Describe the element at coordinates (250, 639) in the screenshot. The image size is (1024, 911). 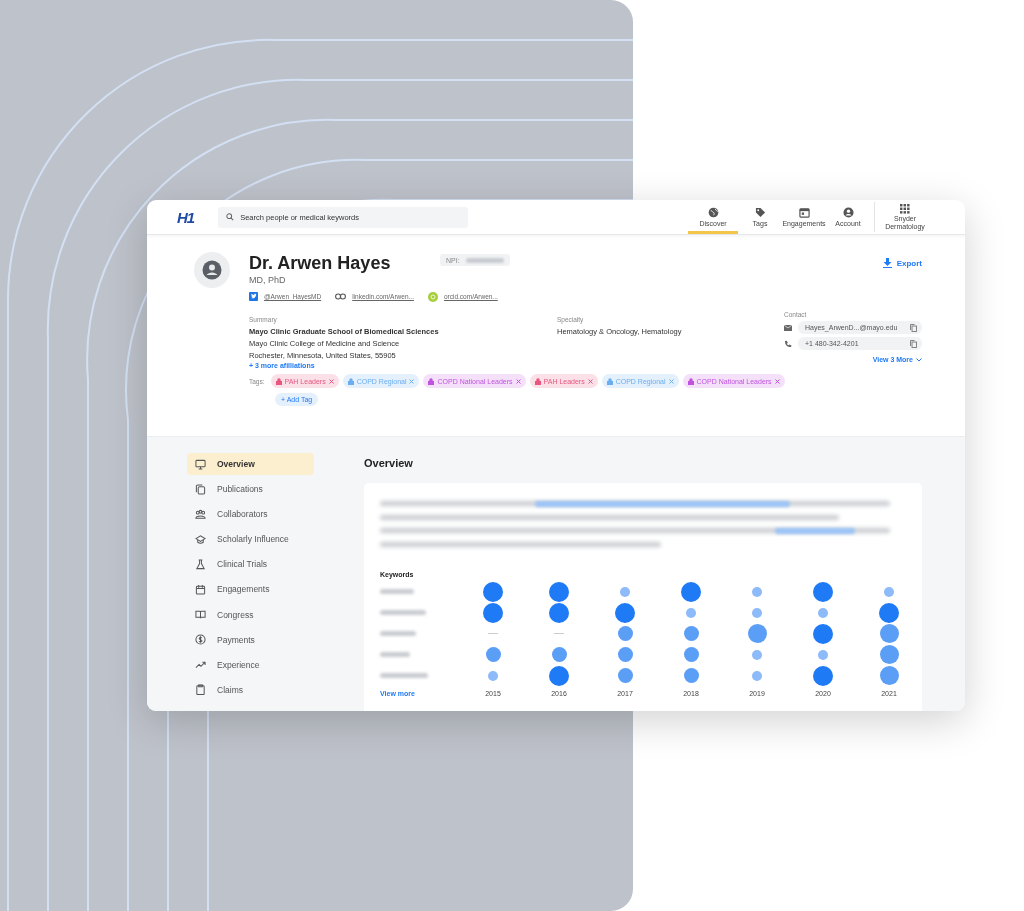
I see `sidebar-item: Payments` at that location.